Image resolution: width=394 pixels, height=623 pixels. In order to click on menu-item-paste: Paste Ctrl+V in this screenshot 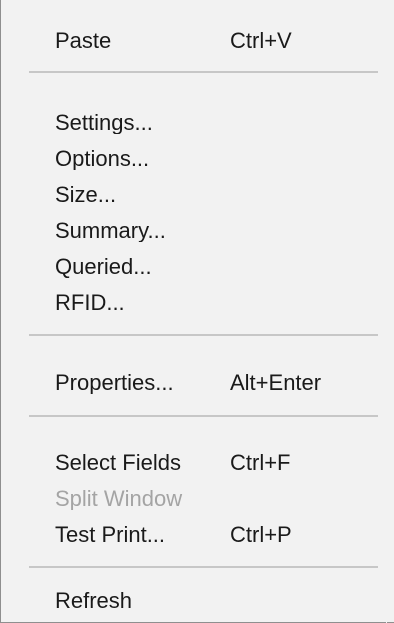, I will do `click(190, 41)`.